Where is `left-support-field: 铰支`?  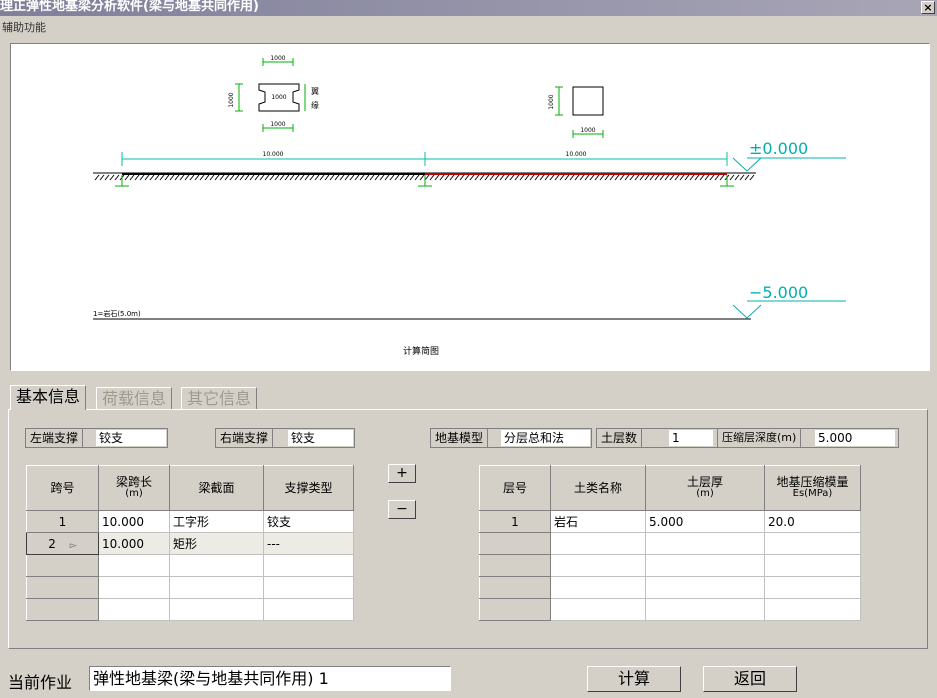
left-support-field: 铰支 is located at coordinates (131, 438).